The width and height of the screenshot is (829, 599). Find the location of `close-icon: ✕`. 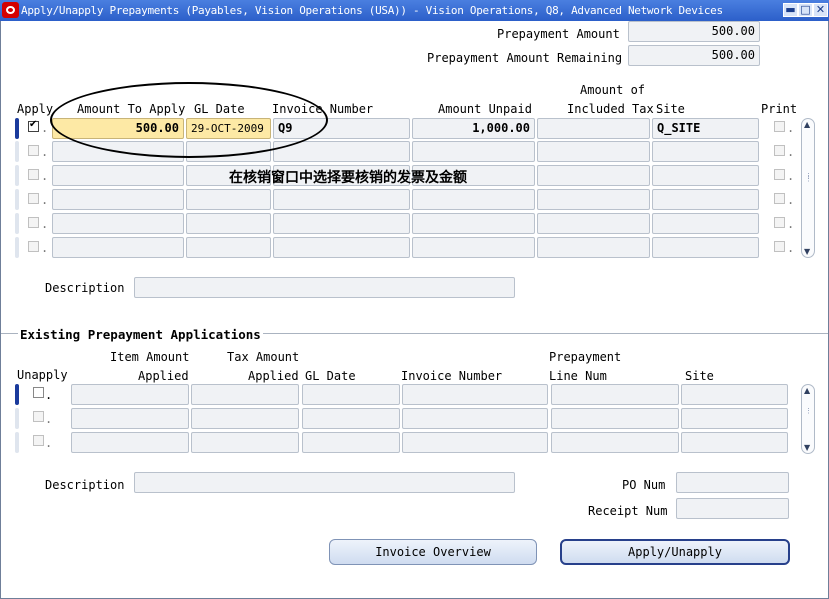

close-icon: ✕ is located at coordinates (820, 10).